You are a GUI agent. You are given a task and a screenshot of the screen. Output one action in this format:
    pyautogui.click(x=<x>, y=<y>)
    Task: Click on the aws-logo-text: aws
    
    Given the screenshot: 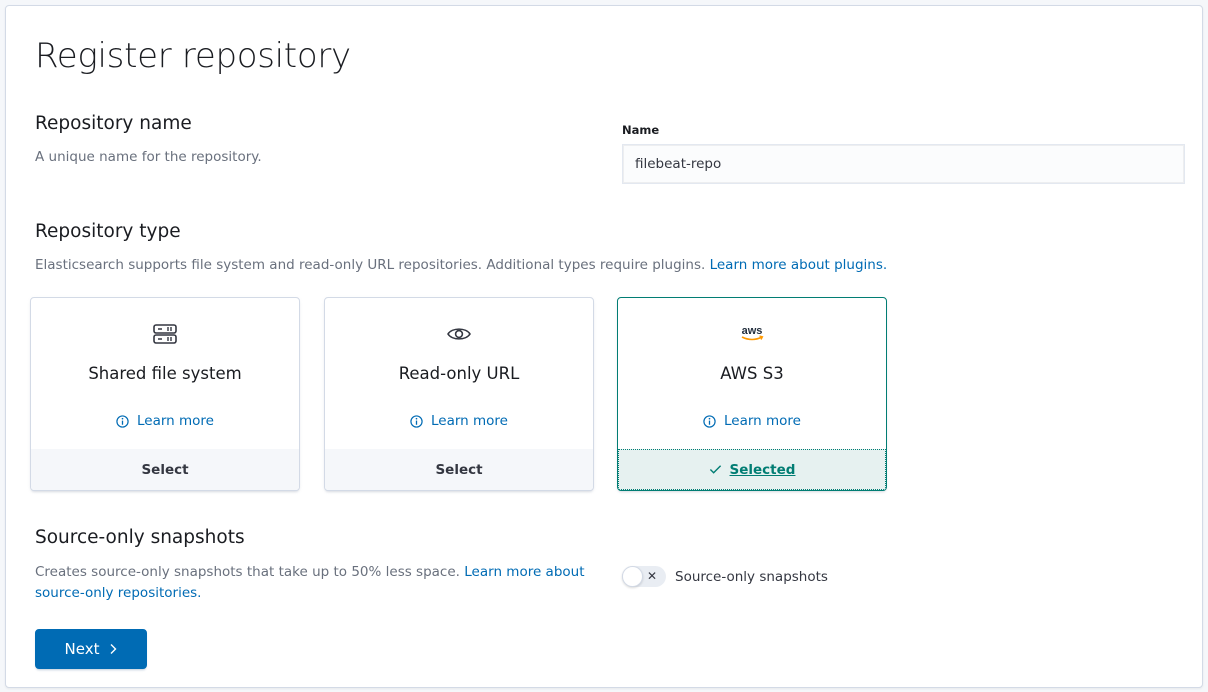 What is the action you would take?
    pyautogui.click(x=752, y=331)
    